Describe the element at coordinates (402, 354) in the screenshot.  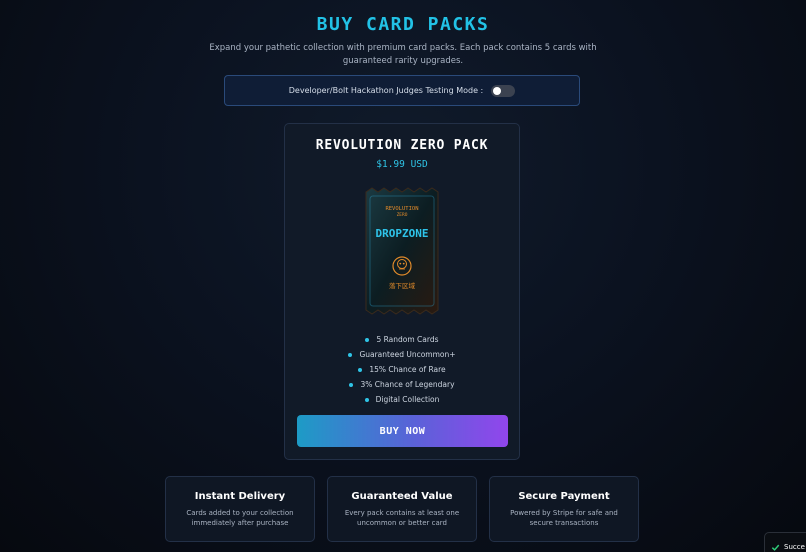
I see `feature-item: Guaranteed Uncommon+` at that location.